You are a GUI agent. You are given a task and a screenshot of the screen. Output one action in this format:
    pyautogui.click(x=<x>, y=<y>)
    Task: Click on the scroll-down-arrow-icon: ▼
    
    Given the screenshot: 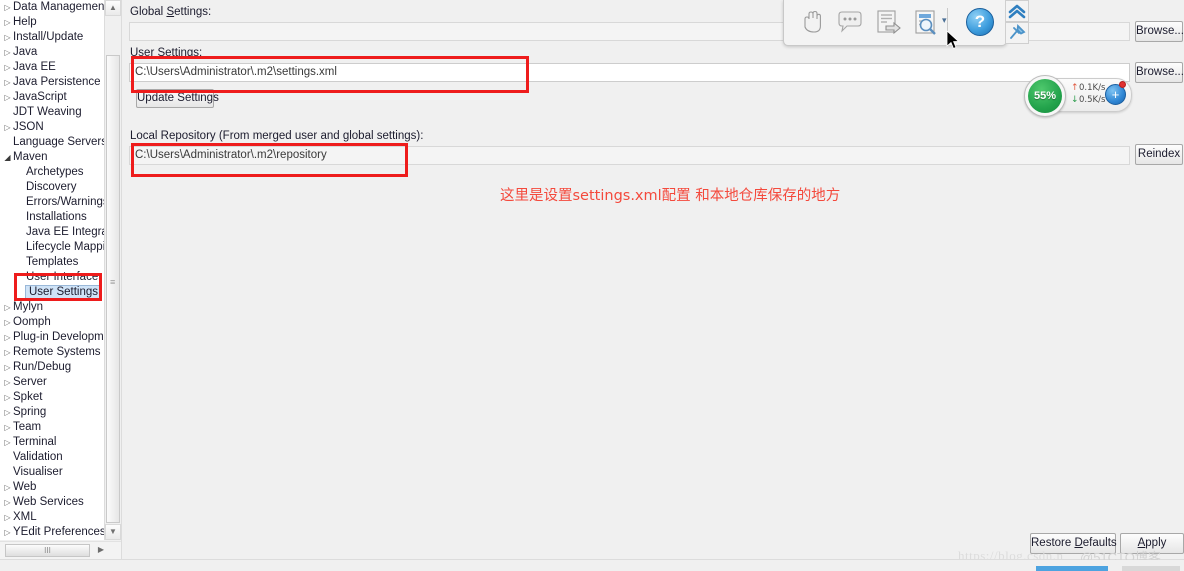 What is the action you would take?
    pyautogui.click(x=113, y=532)
    